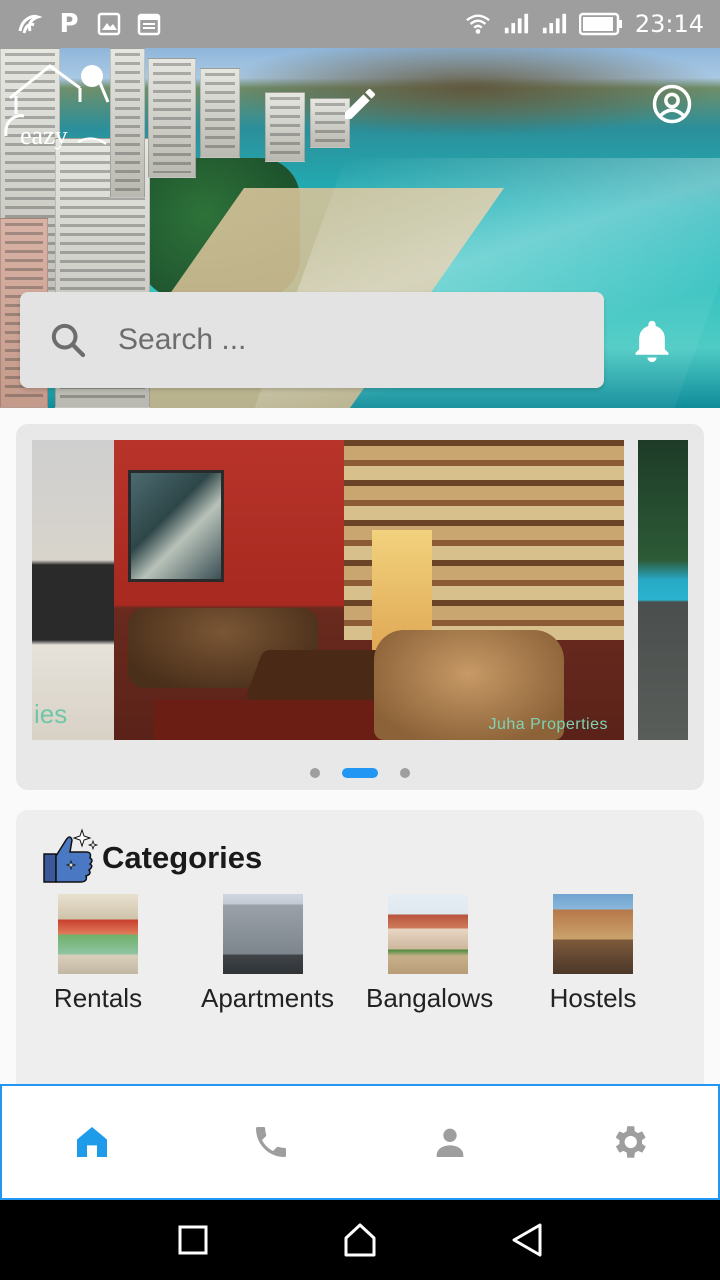 The height and width of the screenshot is (1280, 720). I want to click on category-label: Rentals, so click(98, 998).